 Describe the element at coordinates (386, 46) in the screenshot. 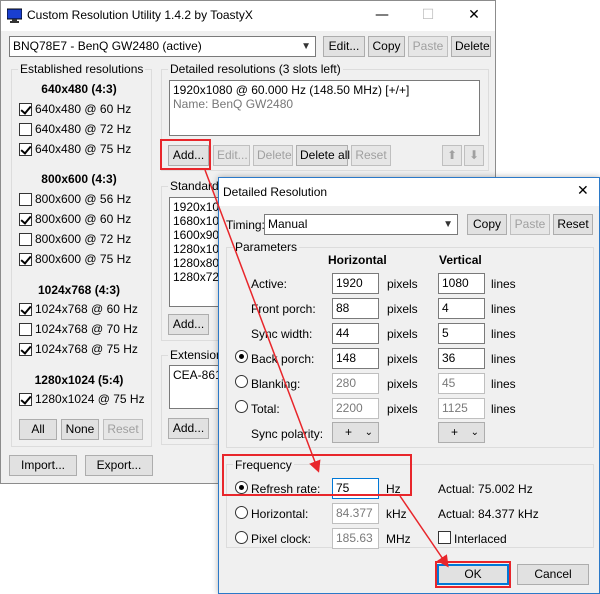

I see `copy-button: Copy` at that location.